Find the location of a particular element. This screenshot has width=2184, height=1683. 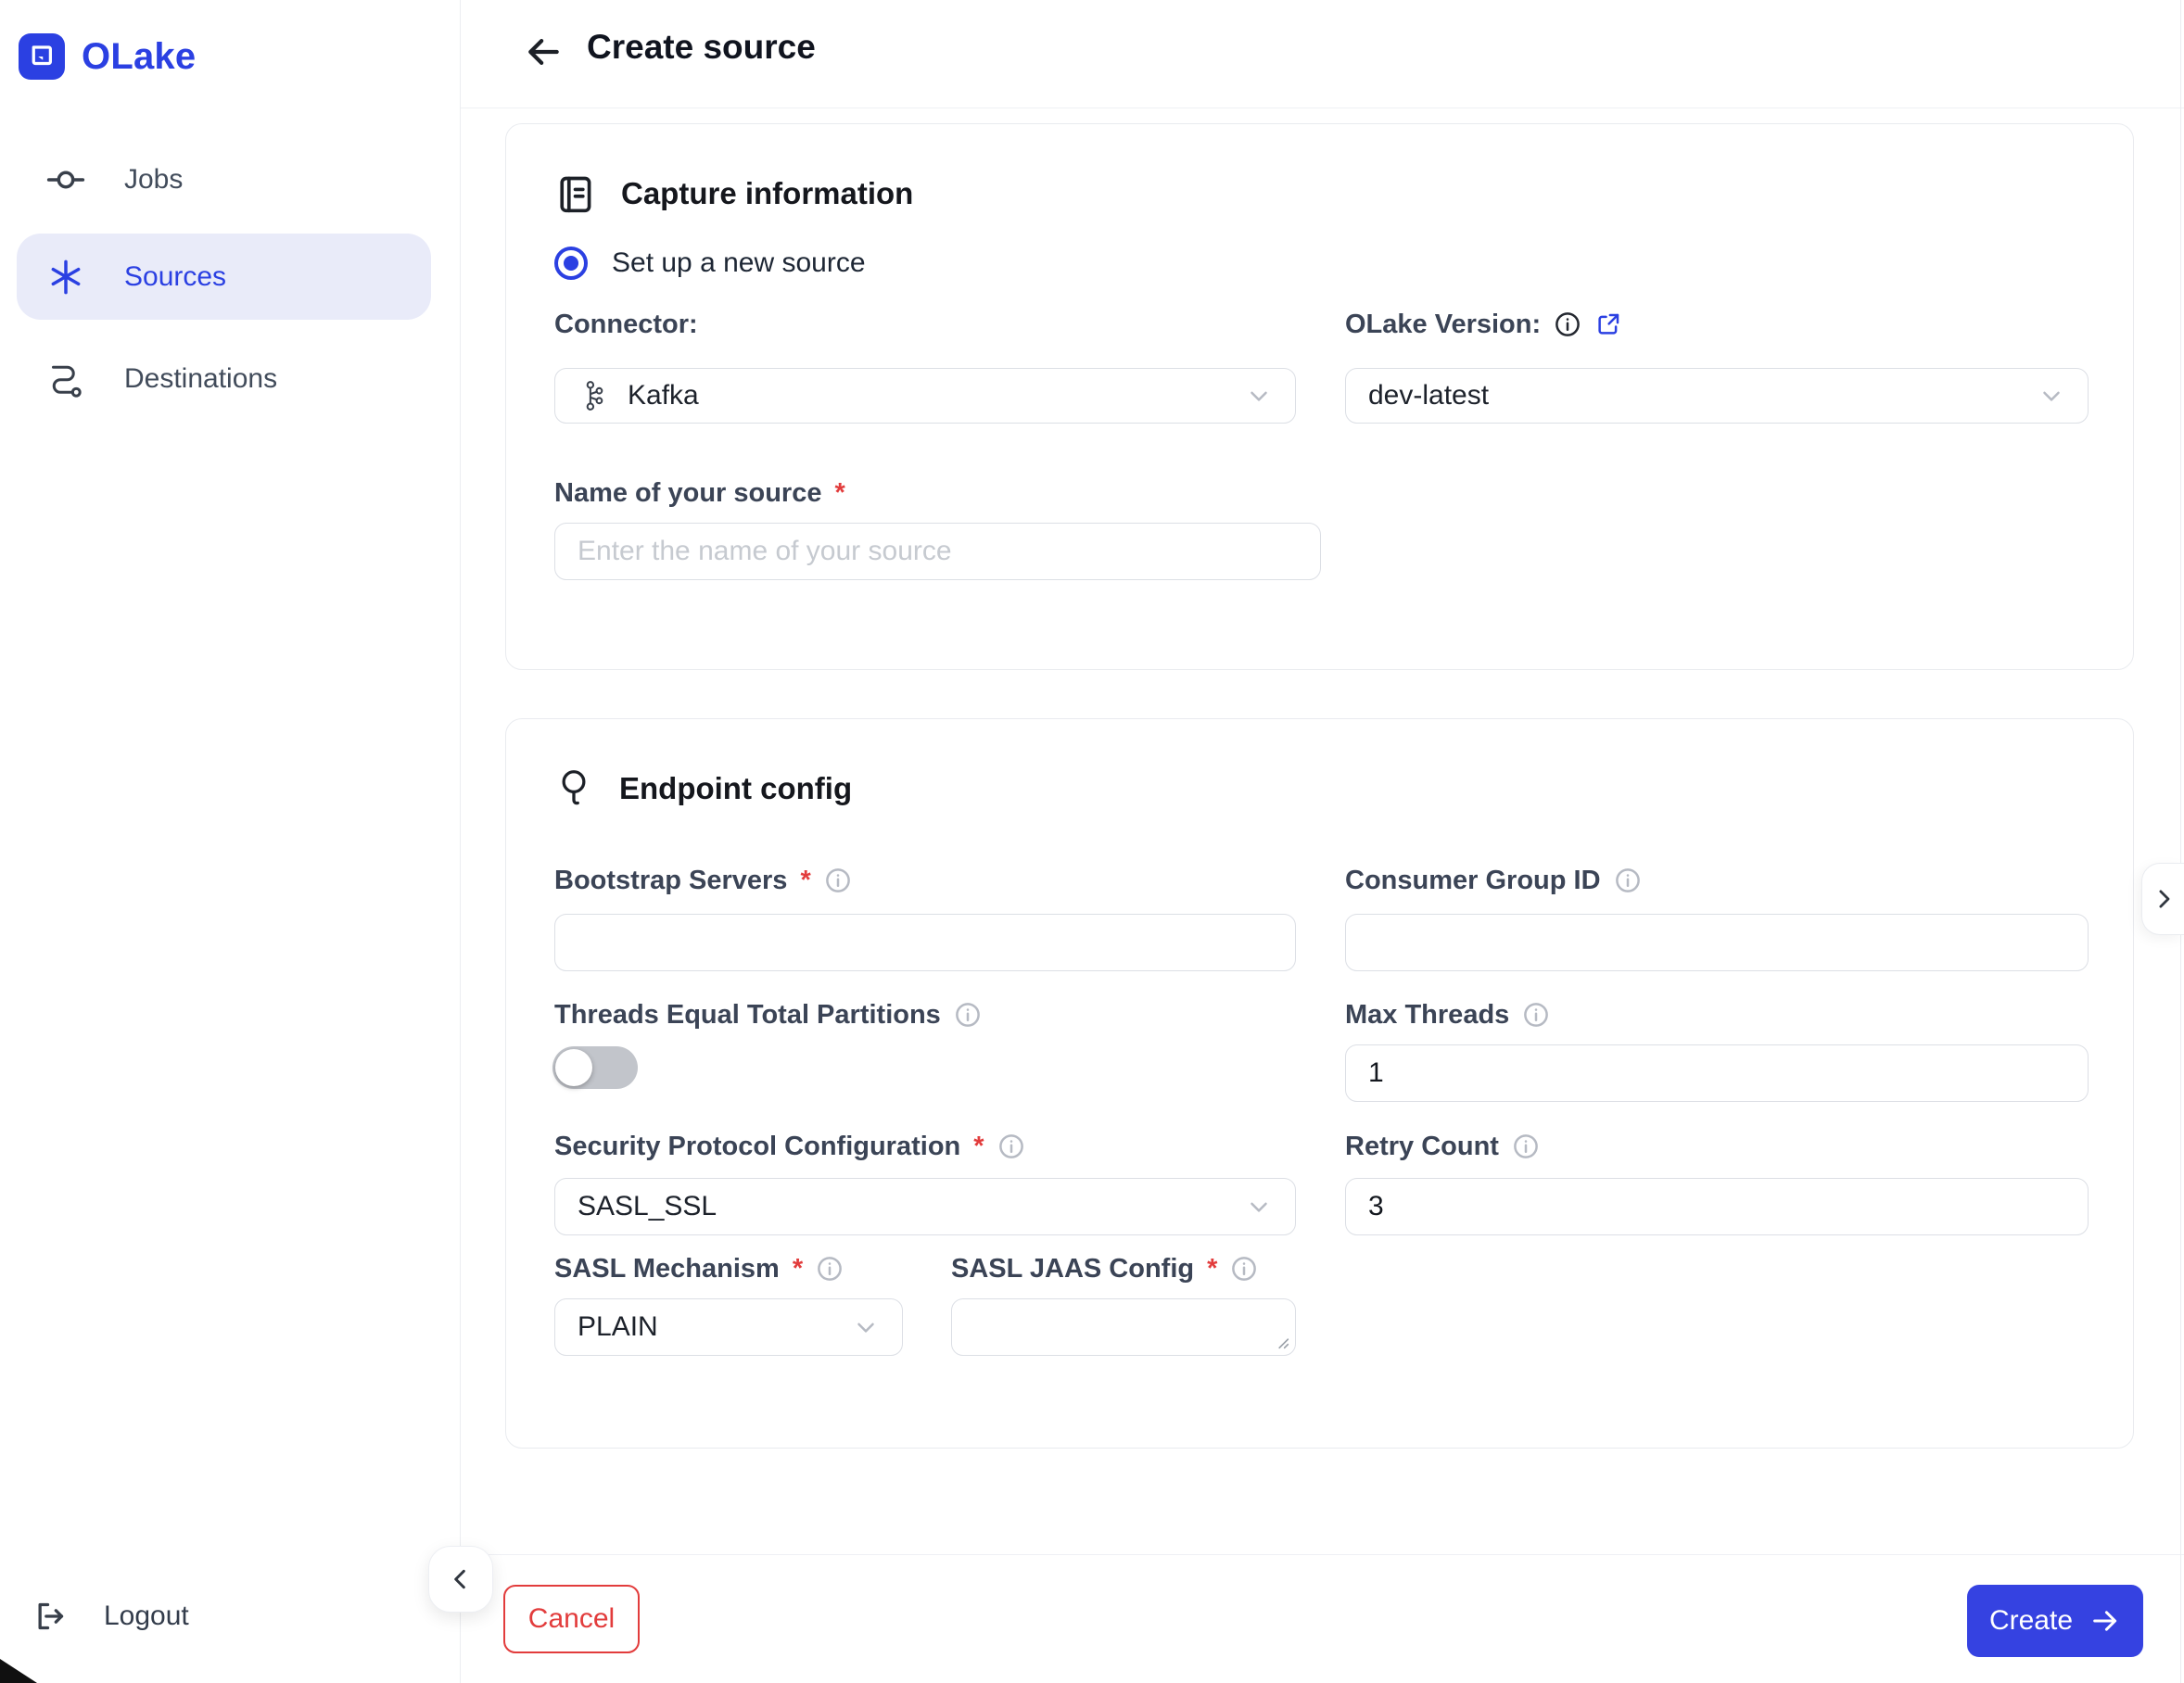

cancel-label: Cancel is located at coordinates (571, 1618).